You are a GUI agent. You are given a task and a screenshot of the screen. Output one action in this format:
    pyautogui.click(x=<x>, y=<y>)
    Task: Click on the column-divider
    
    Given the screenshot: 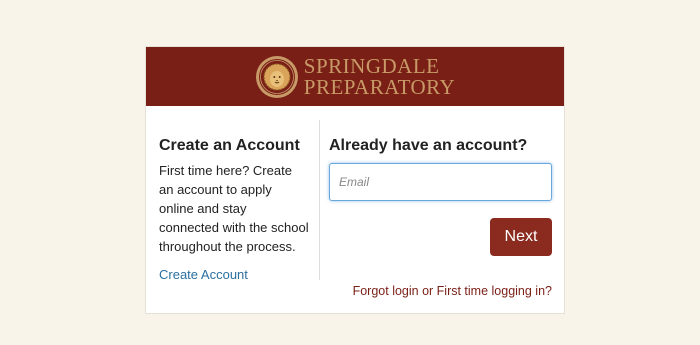 What is the action you would take?
    pyautogui.click(x=319, y=200)
    